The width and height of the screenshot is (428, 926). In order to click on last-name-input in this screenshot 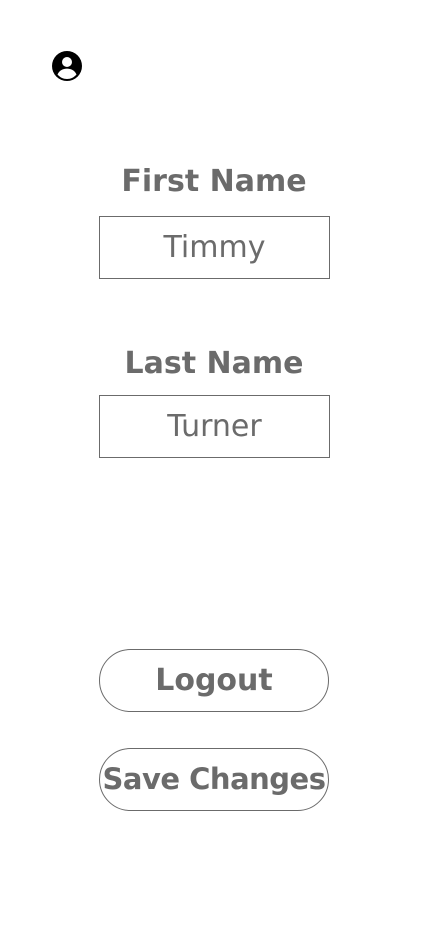, I will do `click(214, 426)`.